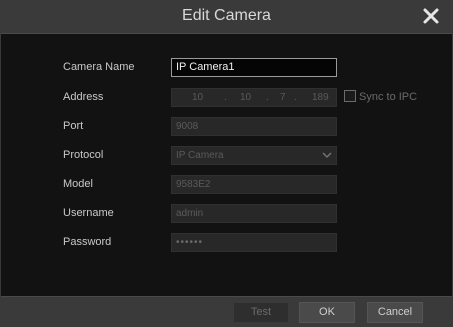 The image size is (453, 327). Describe the element at coordinates (78, 184) in the screenshot. I see `model-label: Model` at that location.